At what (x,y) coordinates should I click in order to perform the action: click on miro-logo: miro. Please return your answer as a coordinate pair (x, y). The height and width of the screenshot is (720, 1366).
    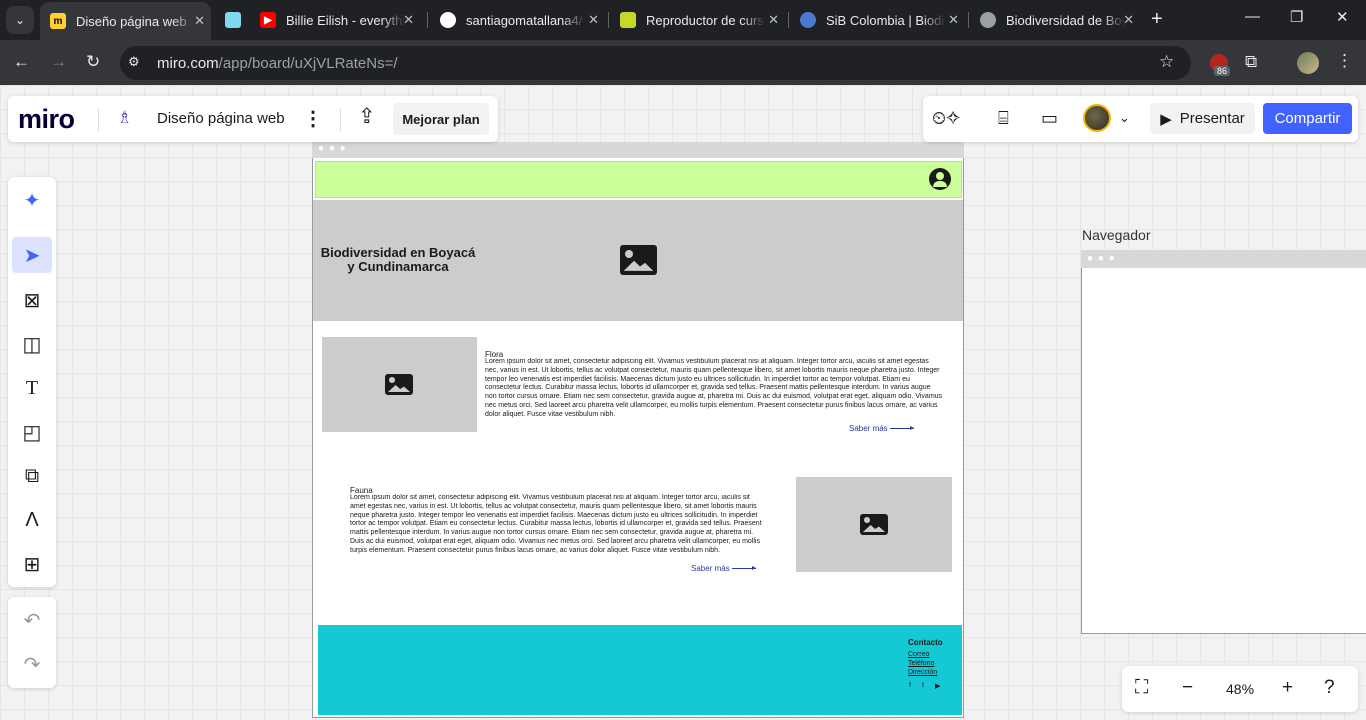
    Looking at the image, I should click on (46, 119).